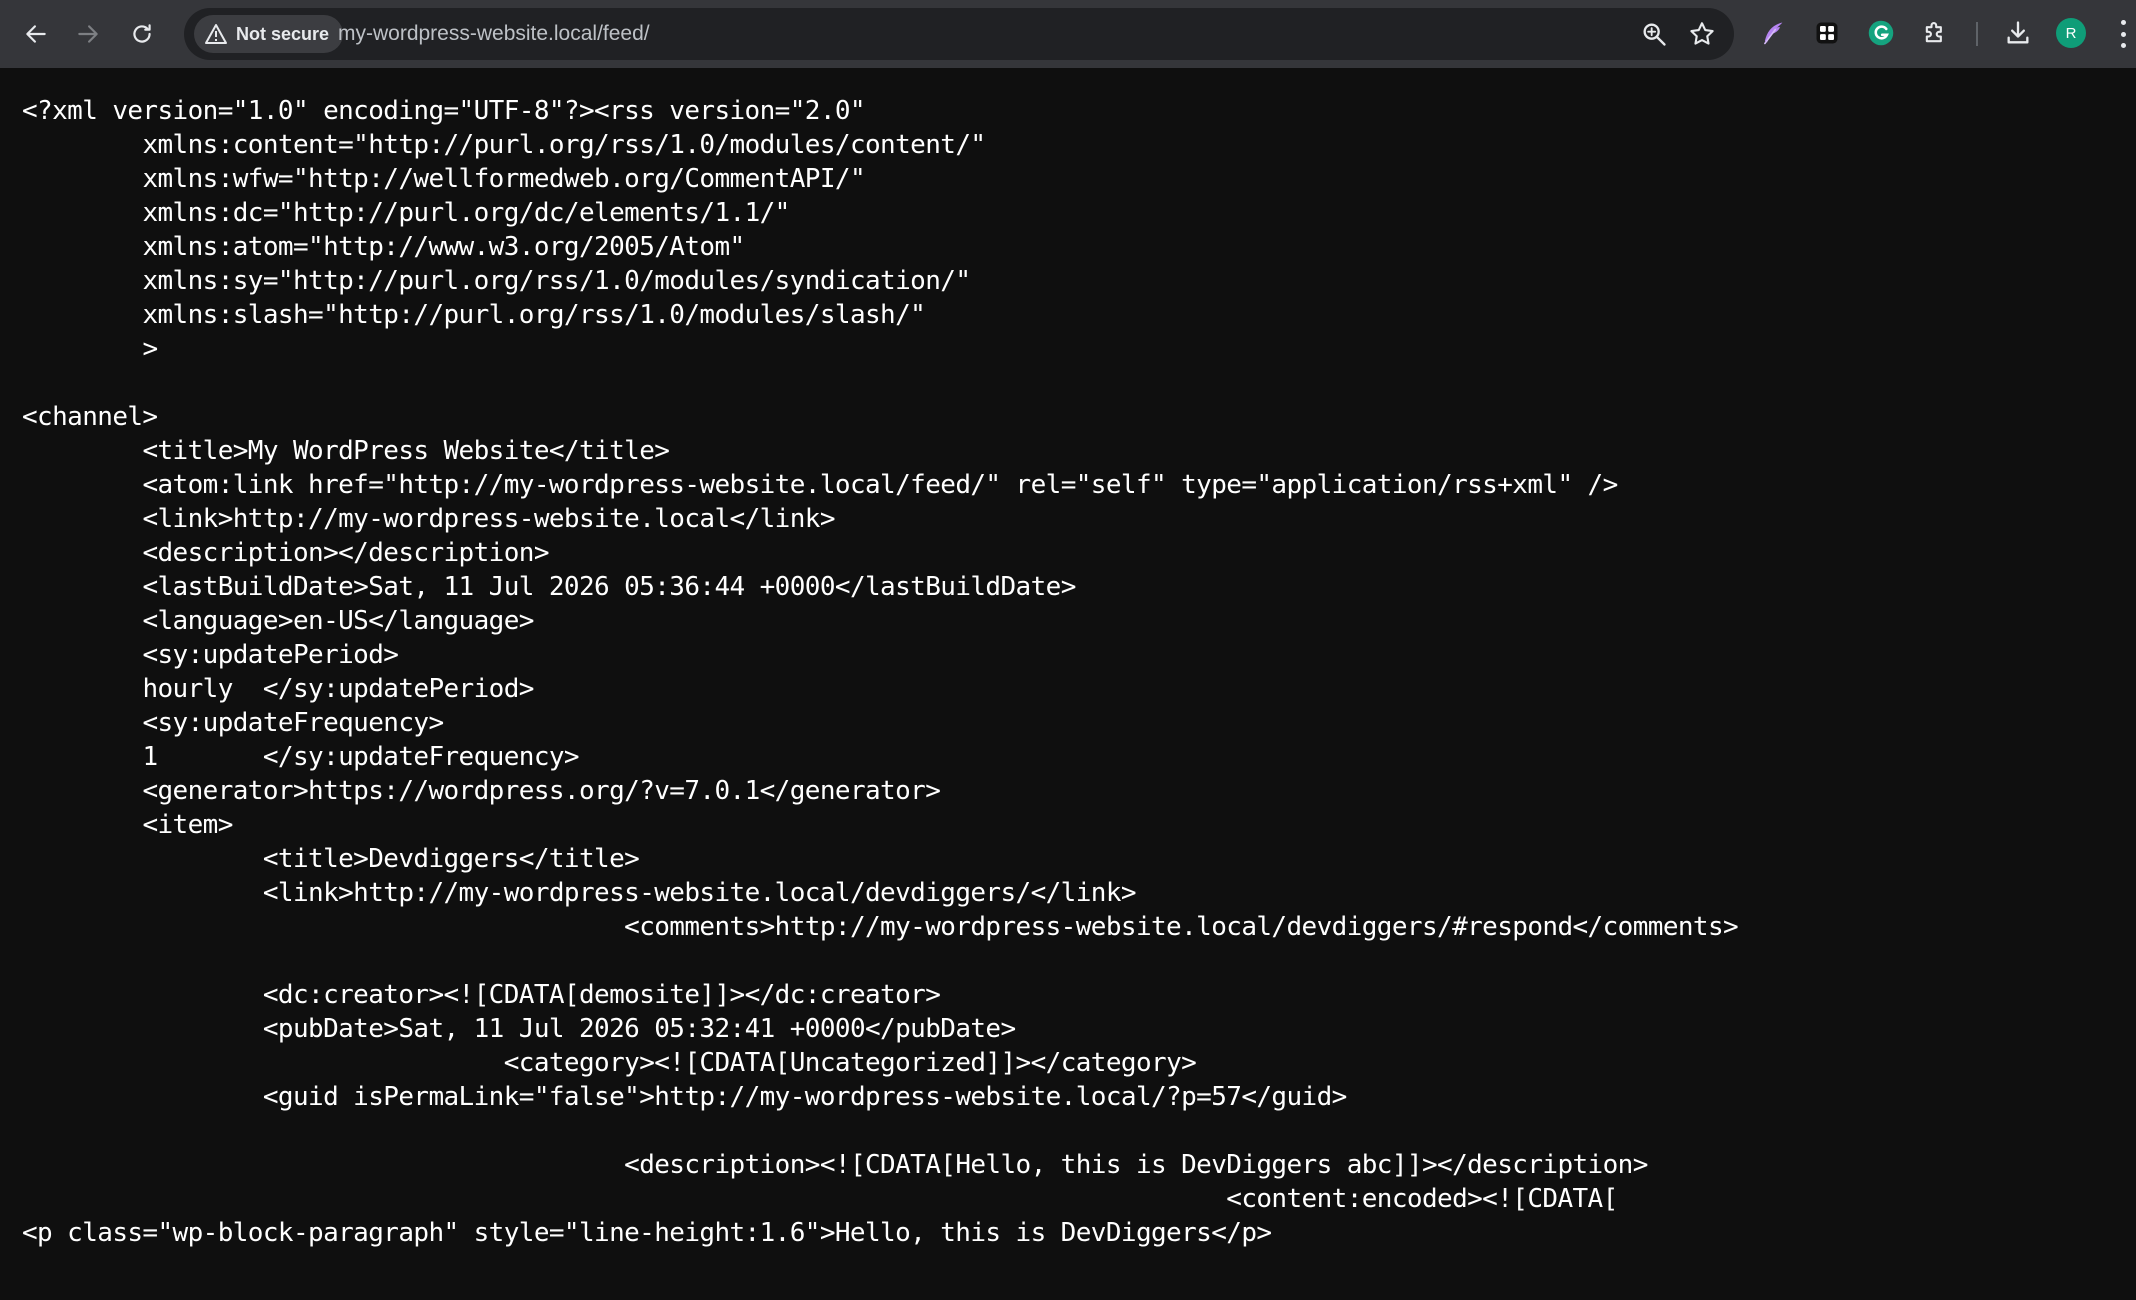 The image size is (2136, 1300). I want to click on source-line: <title>Devdiggers</title>, so click(331, 859).